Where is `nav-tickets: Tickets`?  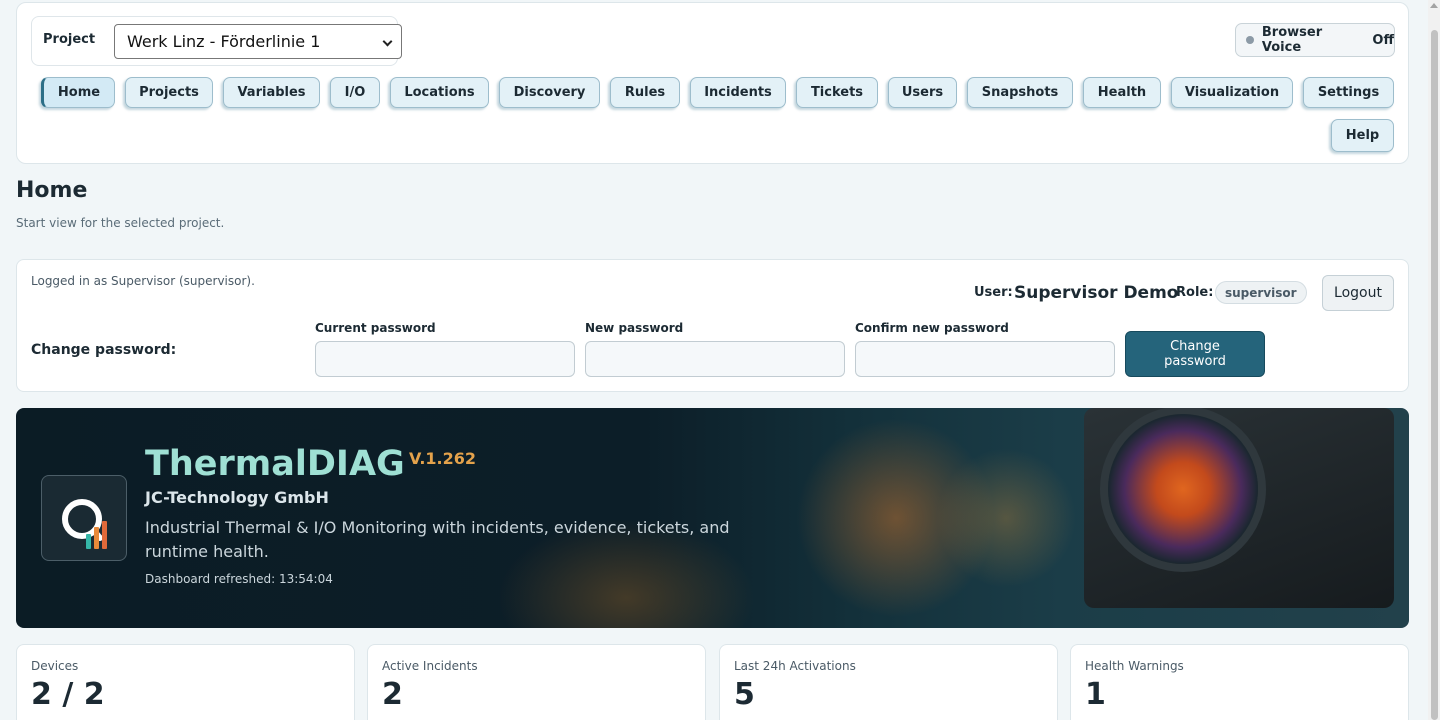 nav-tickets: Tickets is located at coordinates (837, 92).